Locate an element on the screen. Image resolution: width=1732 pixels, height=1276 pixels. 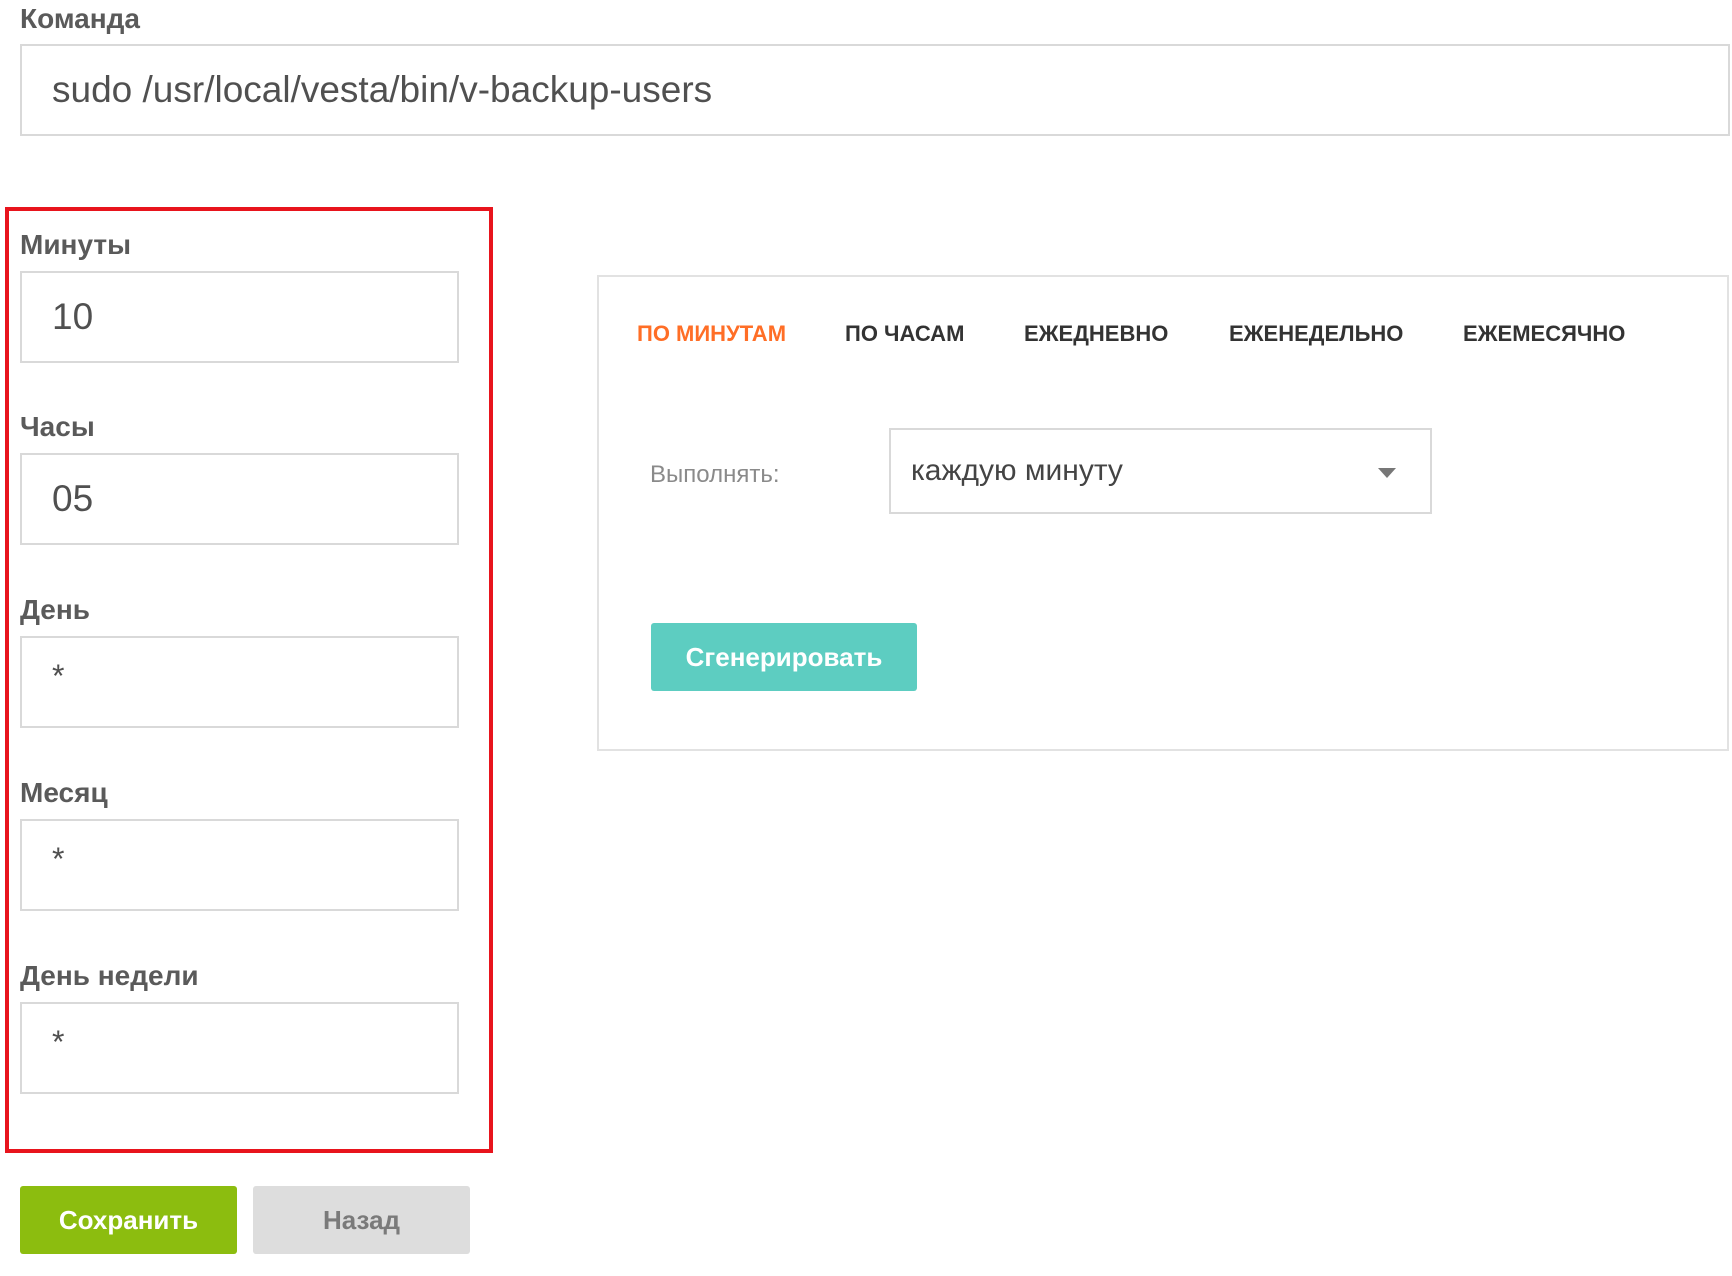
generate-button: Сгенерировать is located at coordinates (784, 657).